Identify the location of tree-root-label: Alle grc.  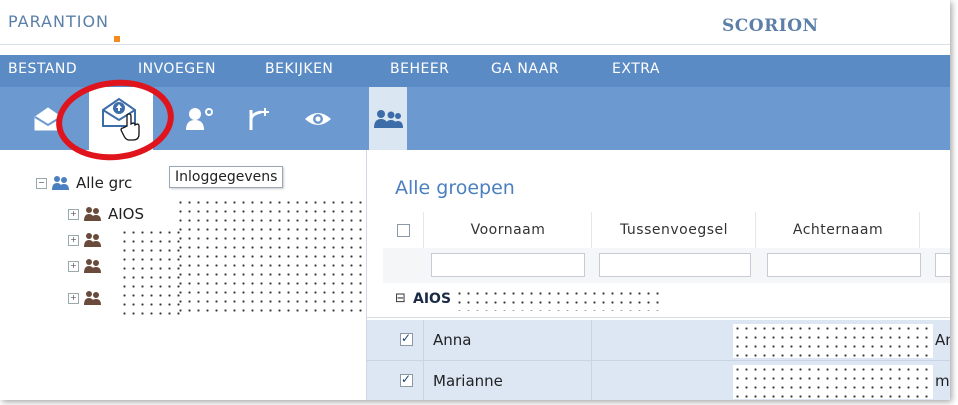
(104, 183).